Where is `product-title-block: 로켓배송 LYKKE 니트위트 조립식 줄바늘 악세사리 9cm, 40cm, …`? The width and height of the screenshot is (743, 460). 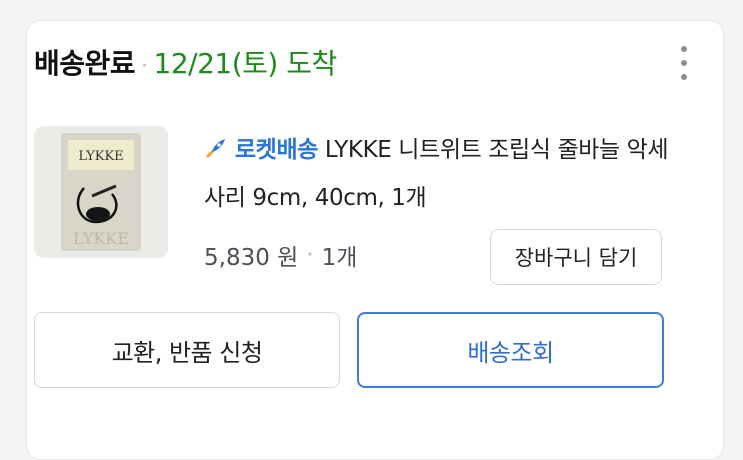 product-title-block: 로켓배송 LYKKE 니트위트 조립식 줄바늘 악세사리 9cm, 40cm, … is located at coordinates (439, 174).